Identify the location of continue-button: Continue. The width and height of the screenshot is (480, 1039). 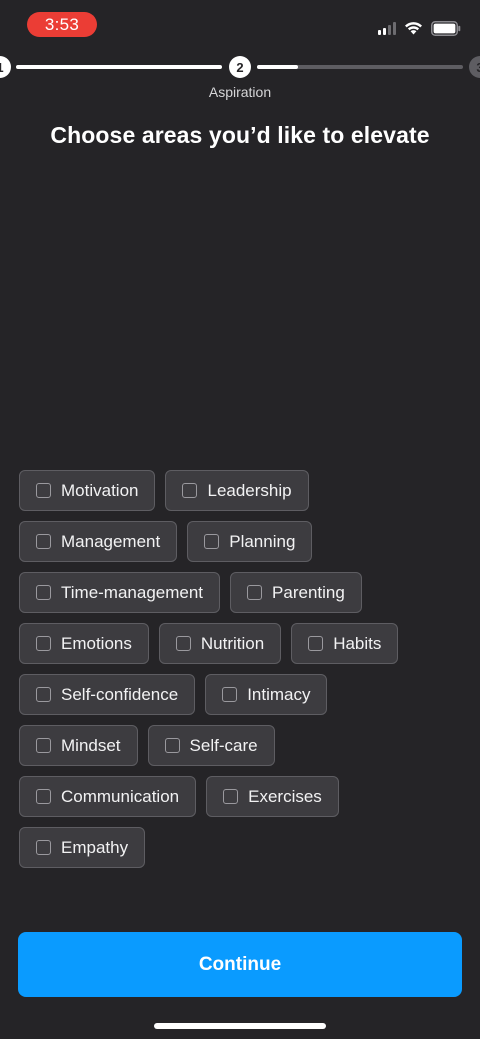
(240, 964).